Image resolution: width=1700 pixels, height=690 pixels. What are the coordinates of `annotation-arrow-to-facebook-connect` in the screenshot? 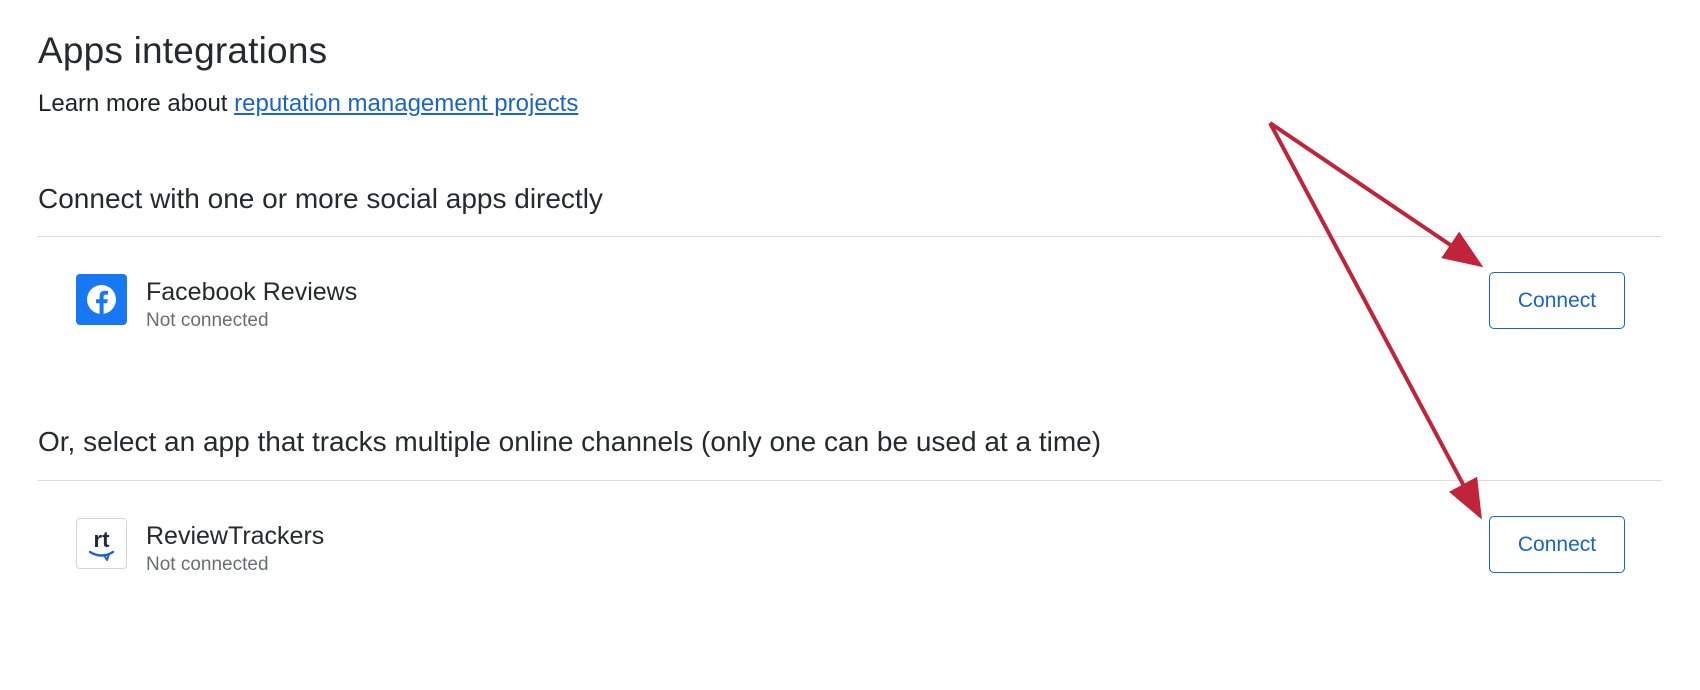 It's located at (1376, 194).